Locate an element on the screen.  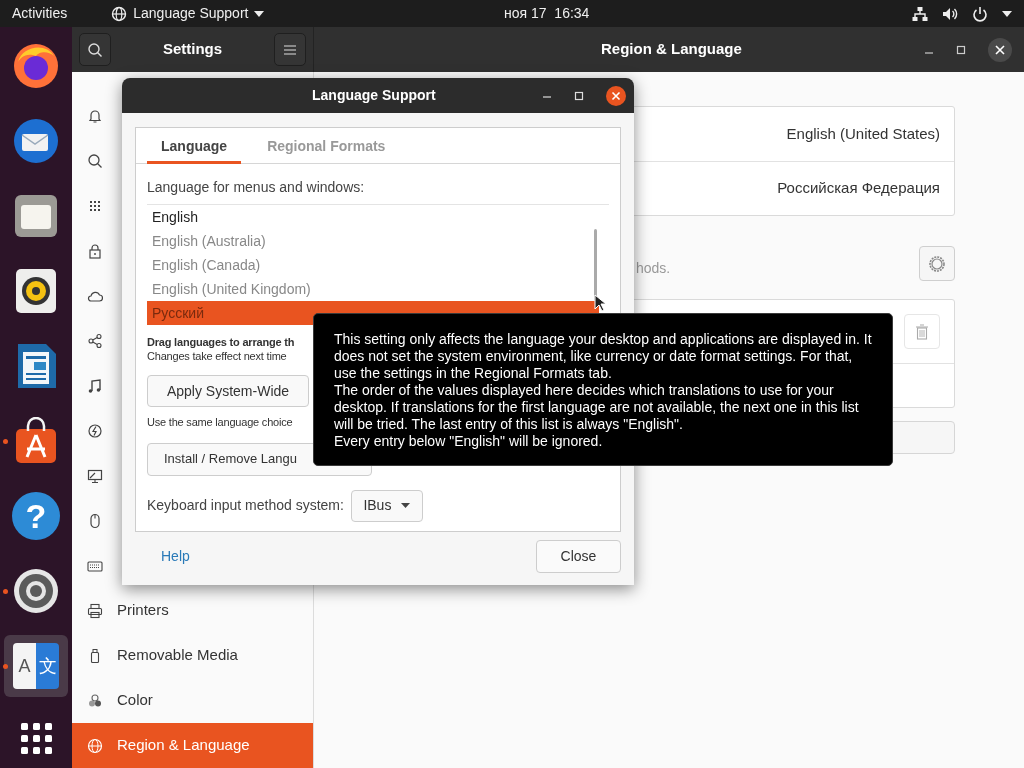
changes-hint: Changes take effect next time is located at coordinates (217, 356).